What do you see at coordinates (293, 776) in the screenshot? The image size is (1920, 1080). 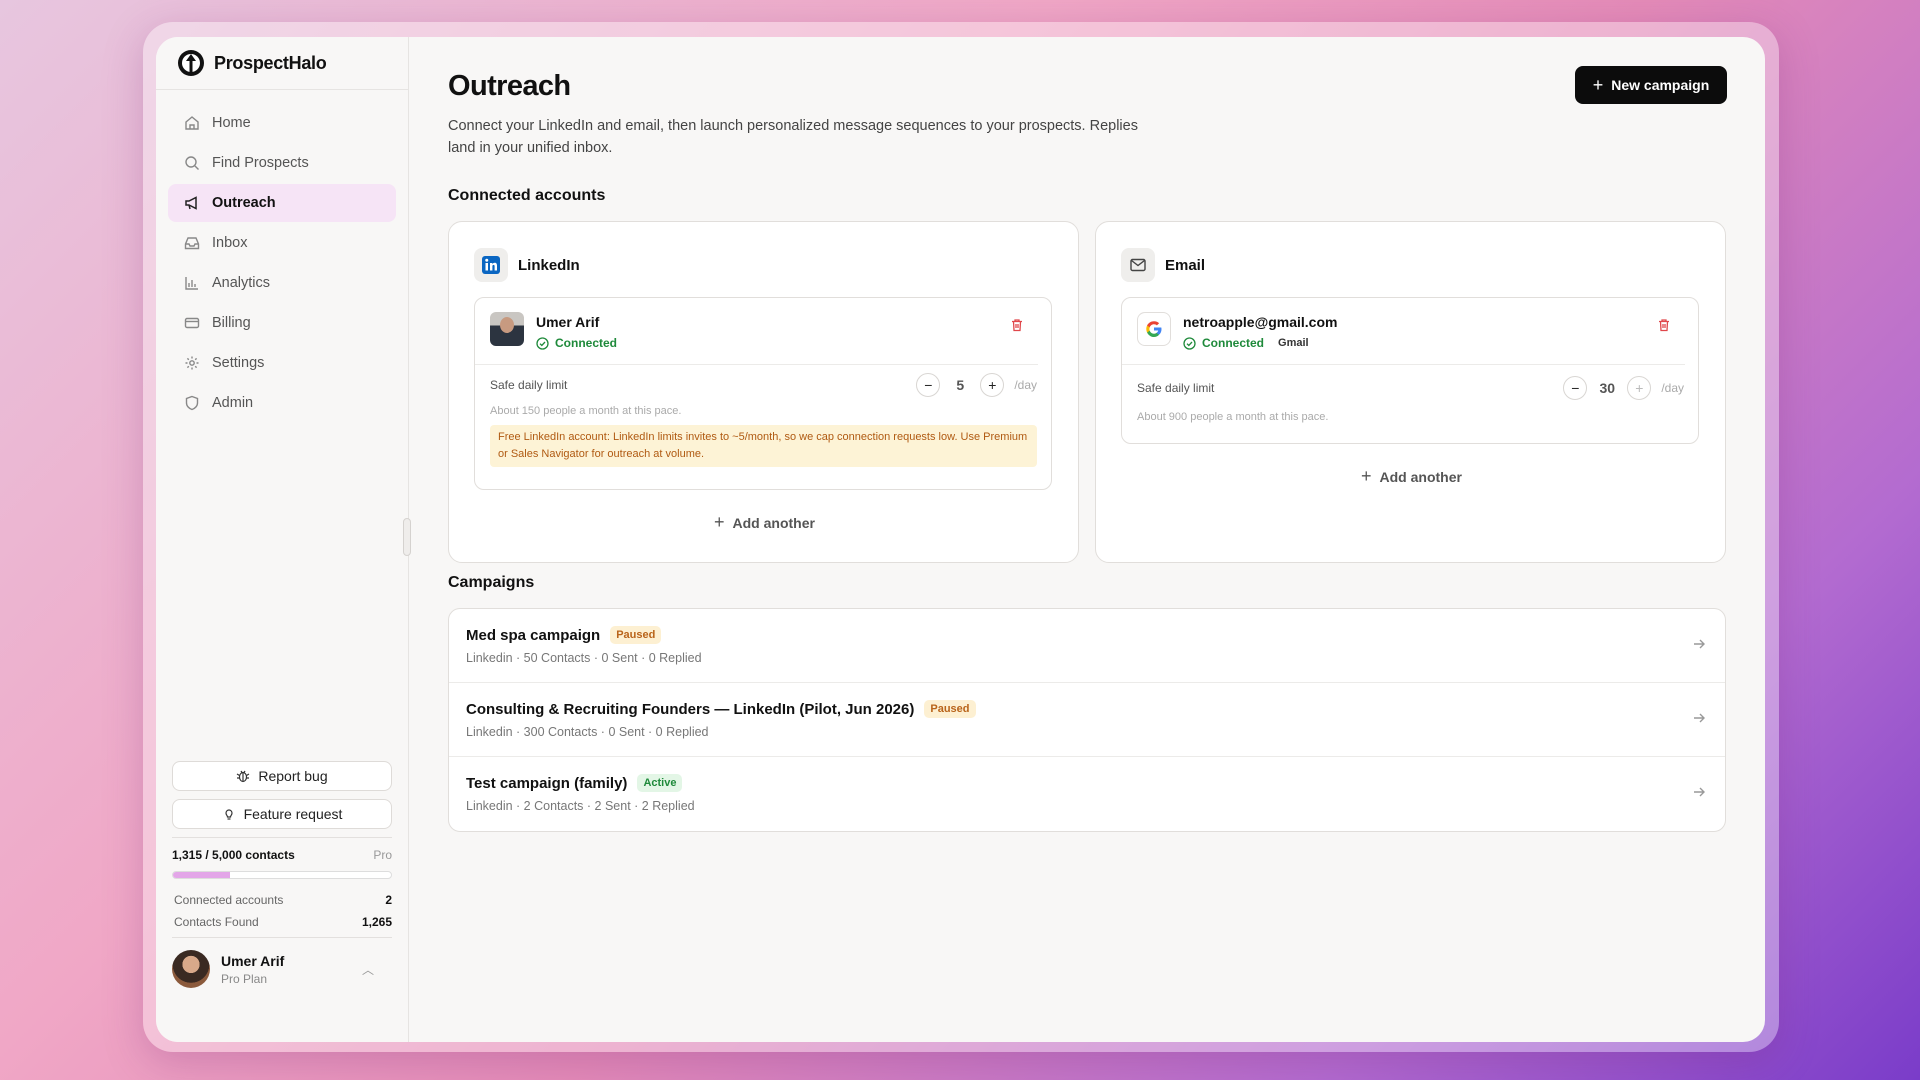 I see `report-bug-label: Report bug` at bounding box center [293, 776].